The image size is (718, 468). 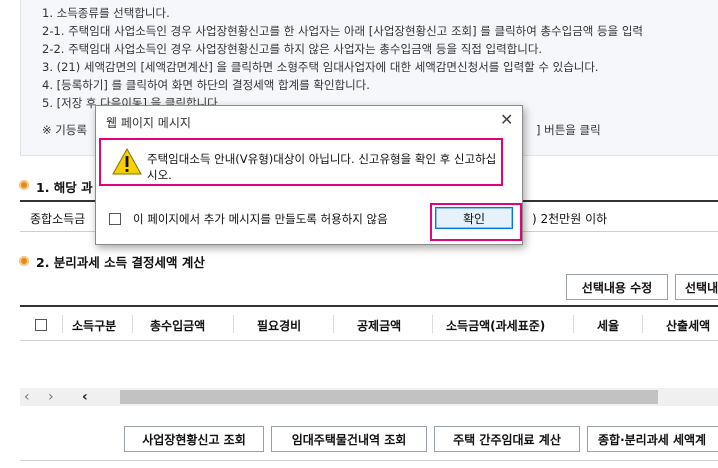 What do you see at coordinates (474, 218) in the screenshot?
I see `ok-button: 확인` at bounding box center [474, 218].